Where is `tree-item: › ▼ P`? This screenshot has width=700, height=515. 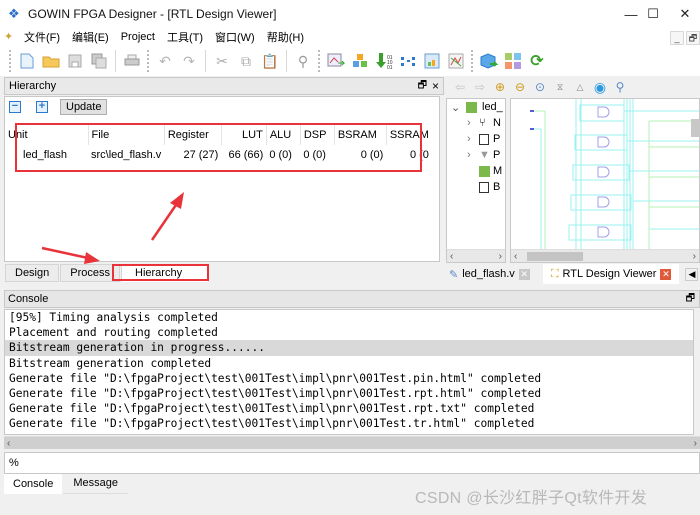
tree-item: › ▼ P is located at coordinates (476, 155).